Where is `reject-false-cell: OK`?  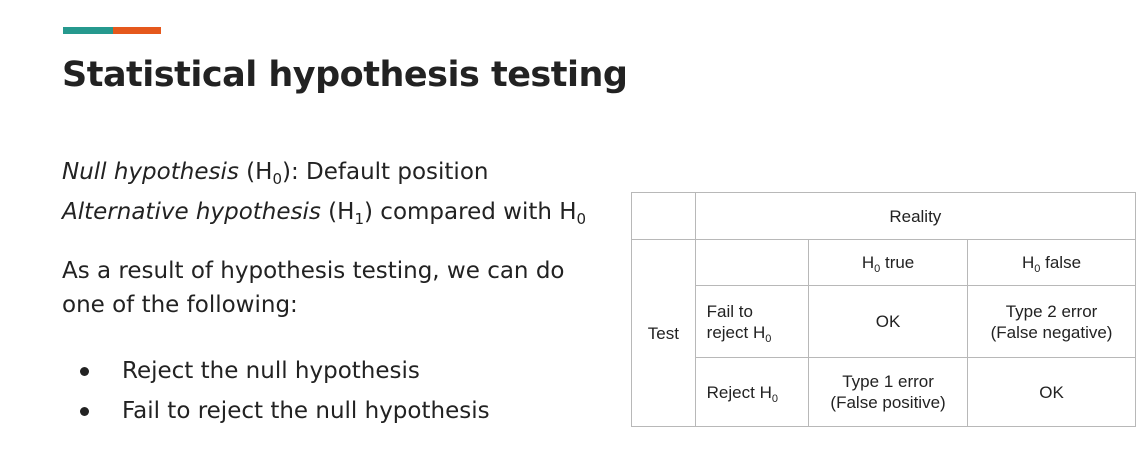
reject-false-cell: OK is located at coordinates (1051, 392).